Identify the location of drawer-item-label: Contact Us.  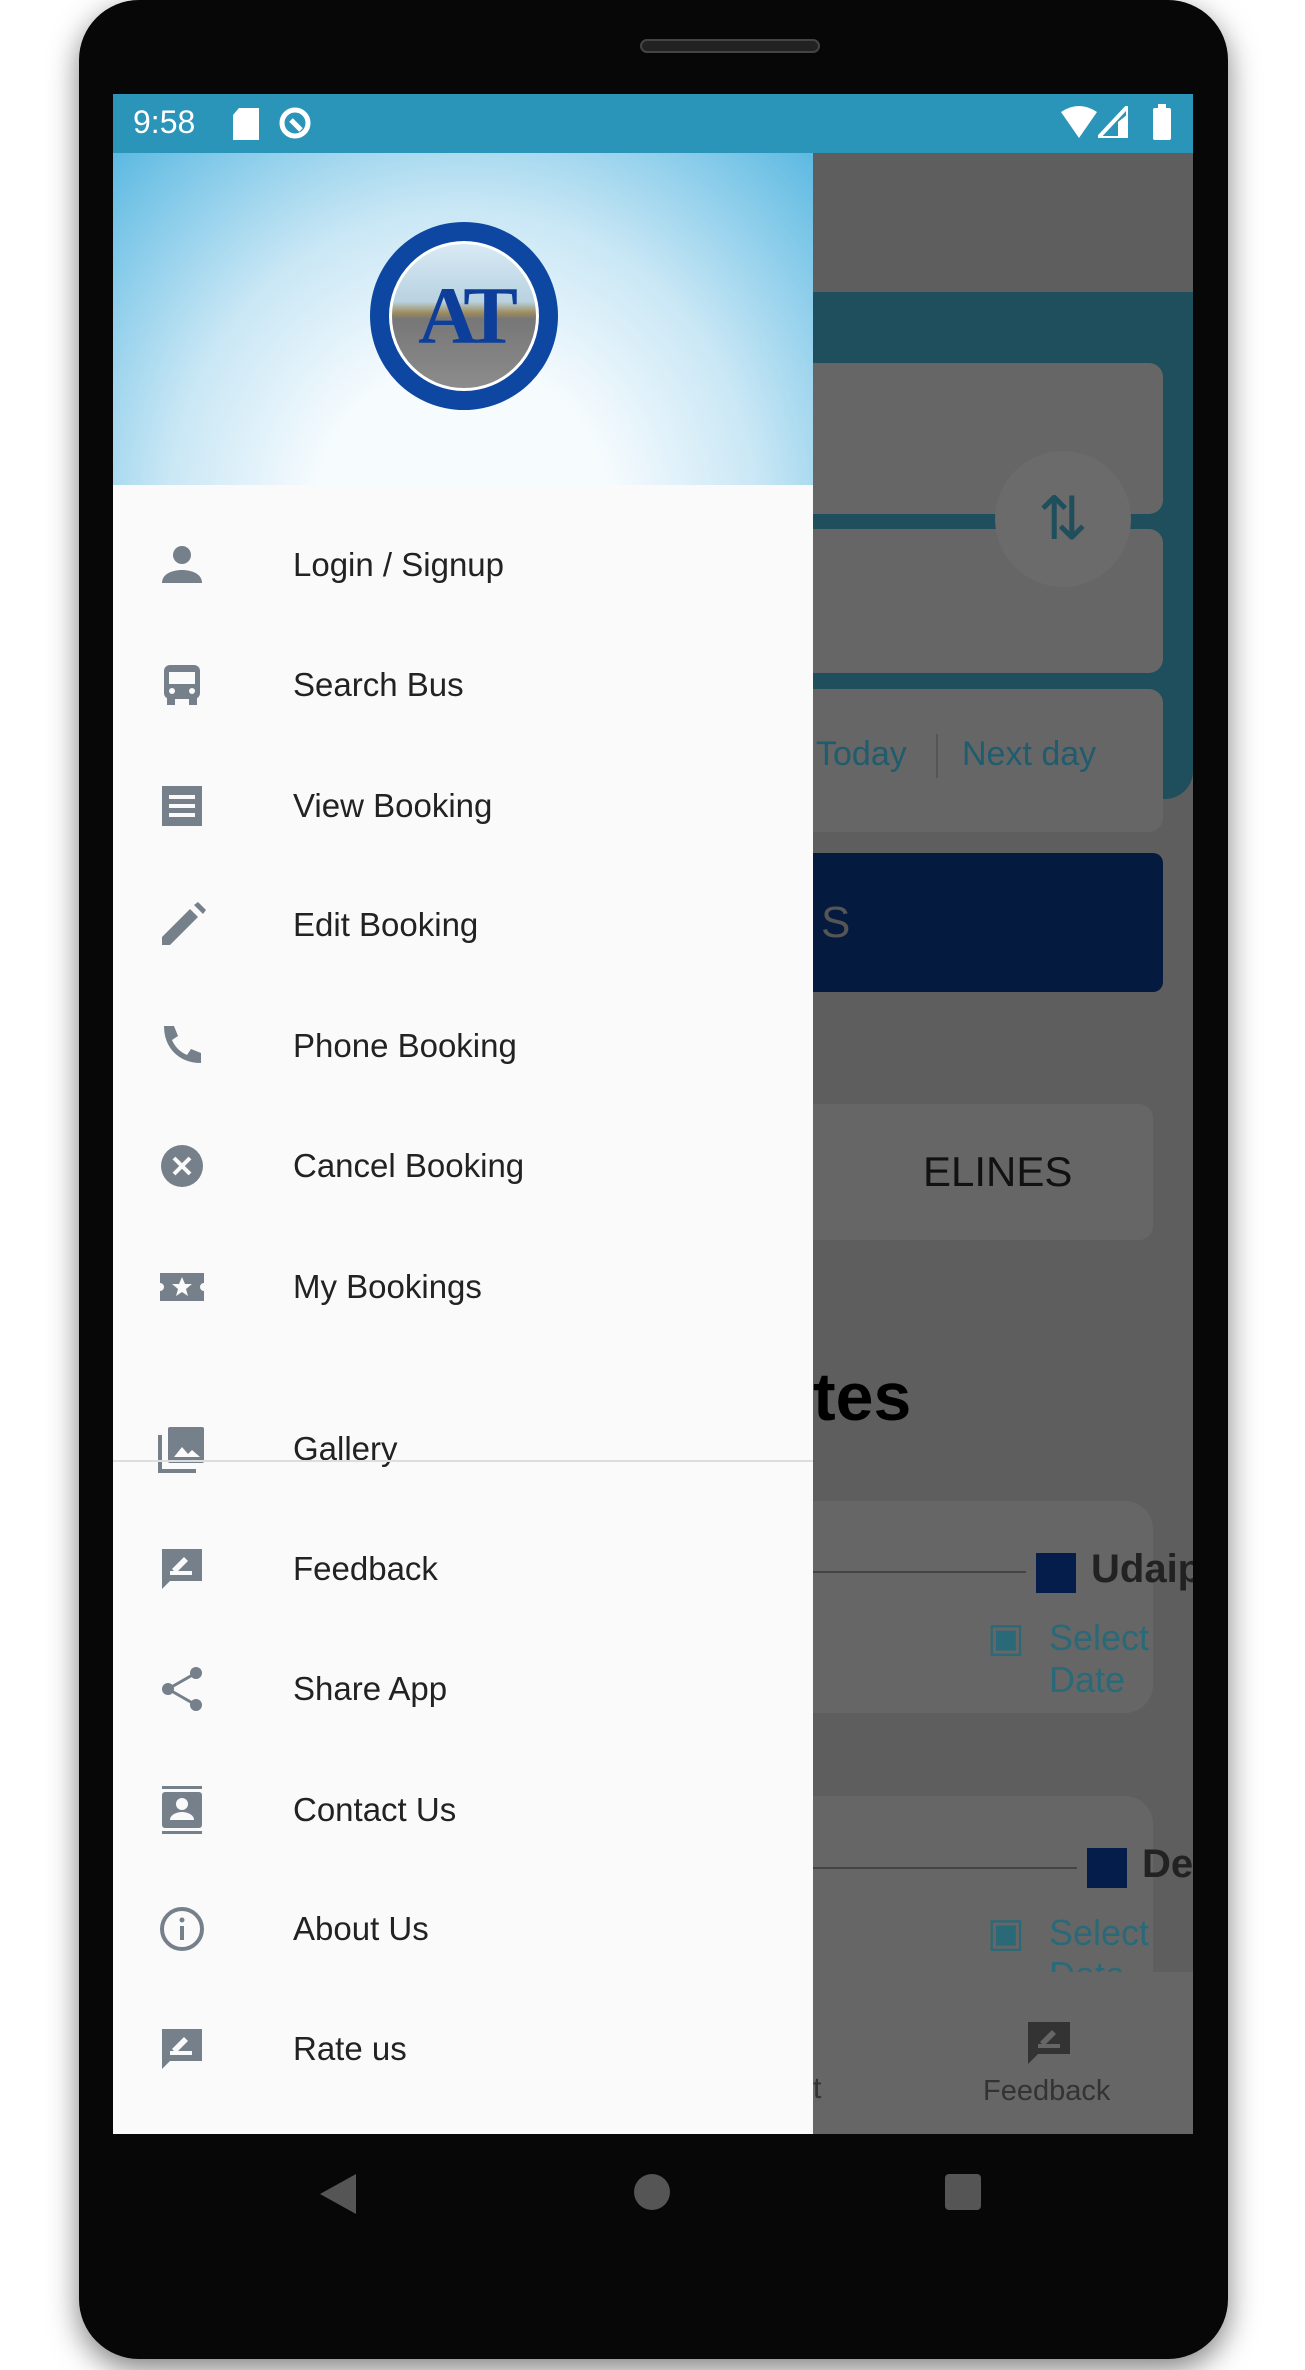
(375, 1809).